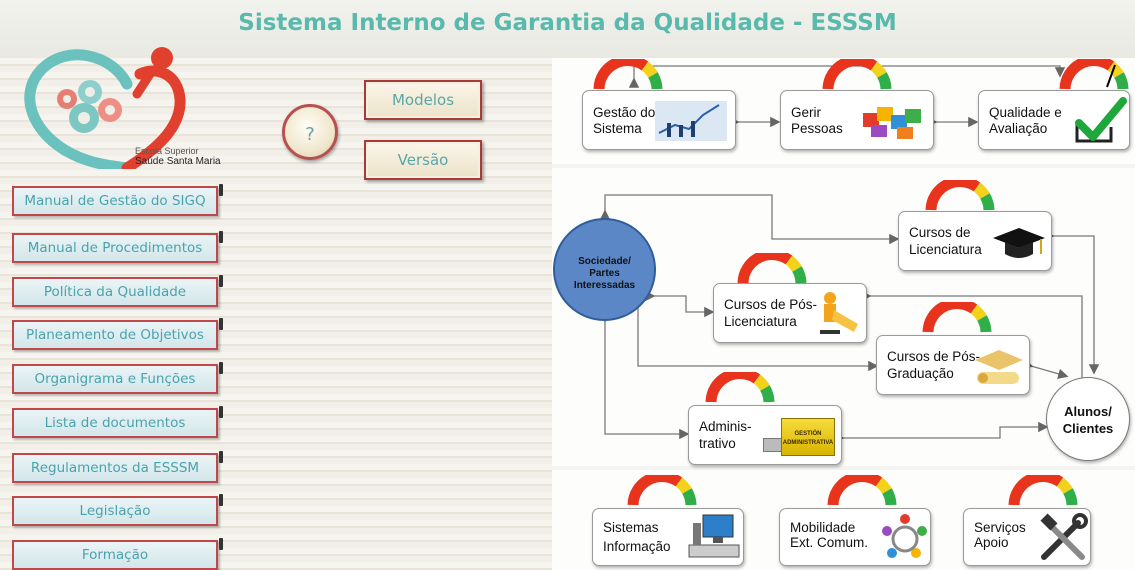 Image resolution: width=1135 pixels, height=570 pixels. Describe the element at coordinates (857, 74) in the screenshot. I see `gauge-gerir-pessoas-icon` at that location.